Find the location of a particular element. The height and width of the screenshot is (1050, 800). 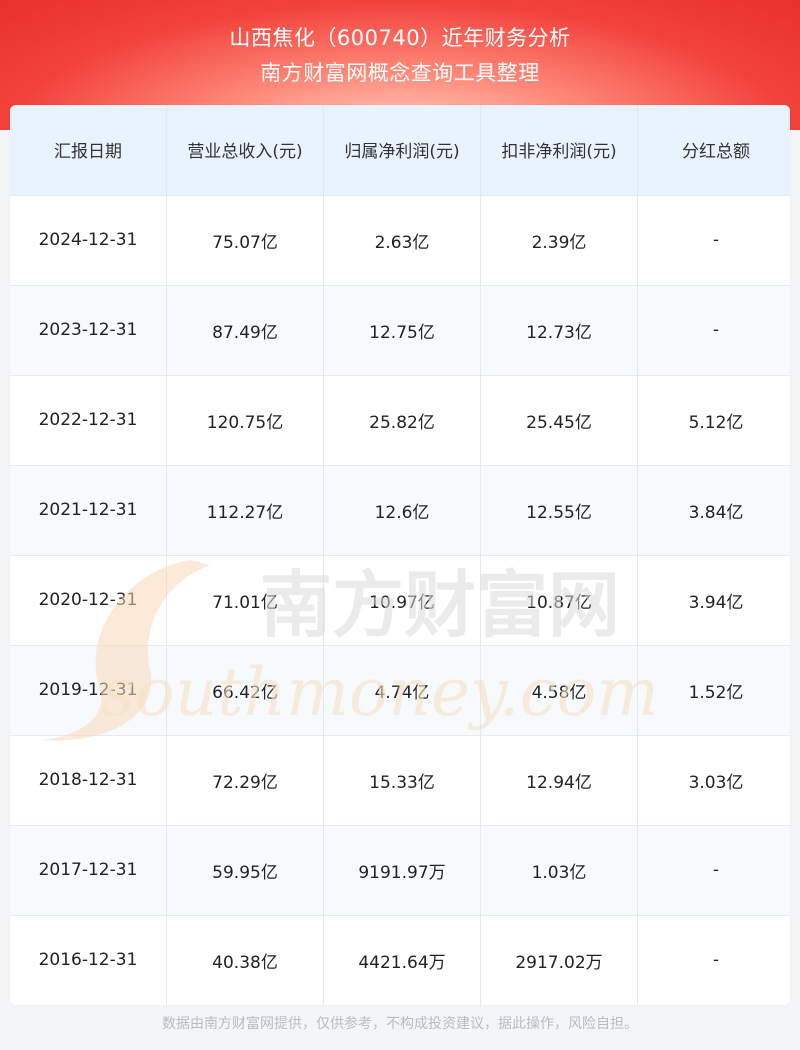

cell-net-profit: 4421.64万 is located at coordinates (402, 960).